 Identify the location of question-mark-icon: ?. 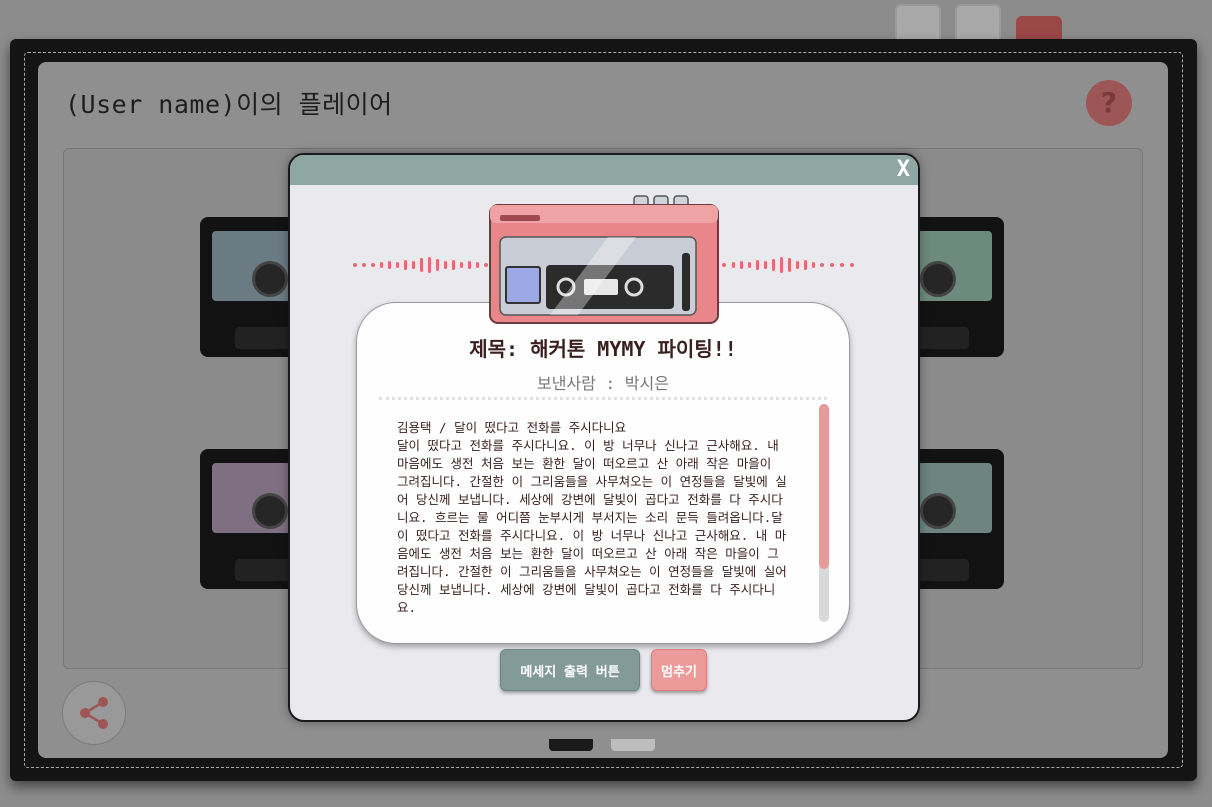
(1109, 102).